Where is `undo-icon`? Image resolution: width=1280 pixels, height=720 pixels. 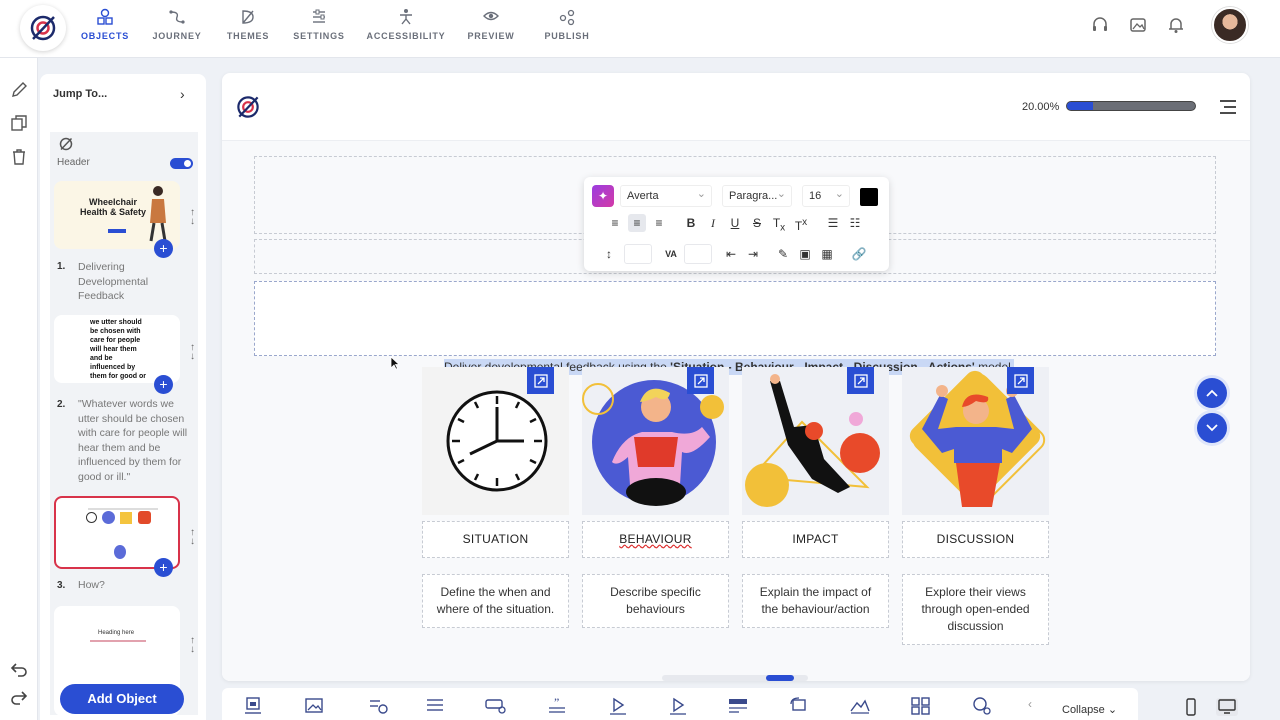 undo-icon is located at coordinates (19, 669).